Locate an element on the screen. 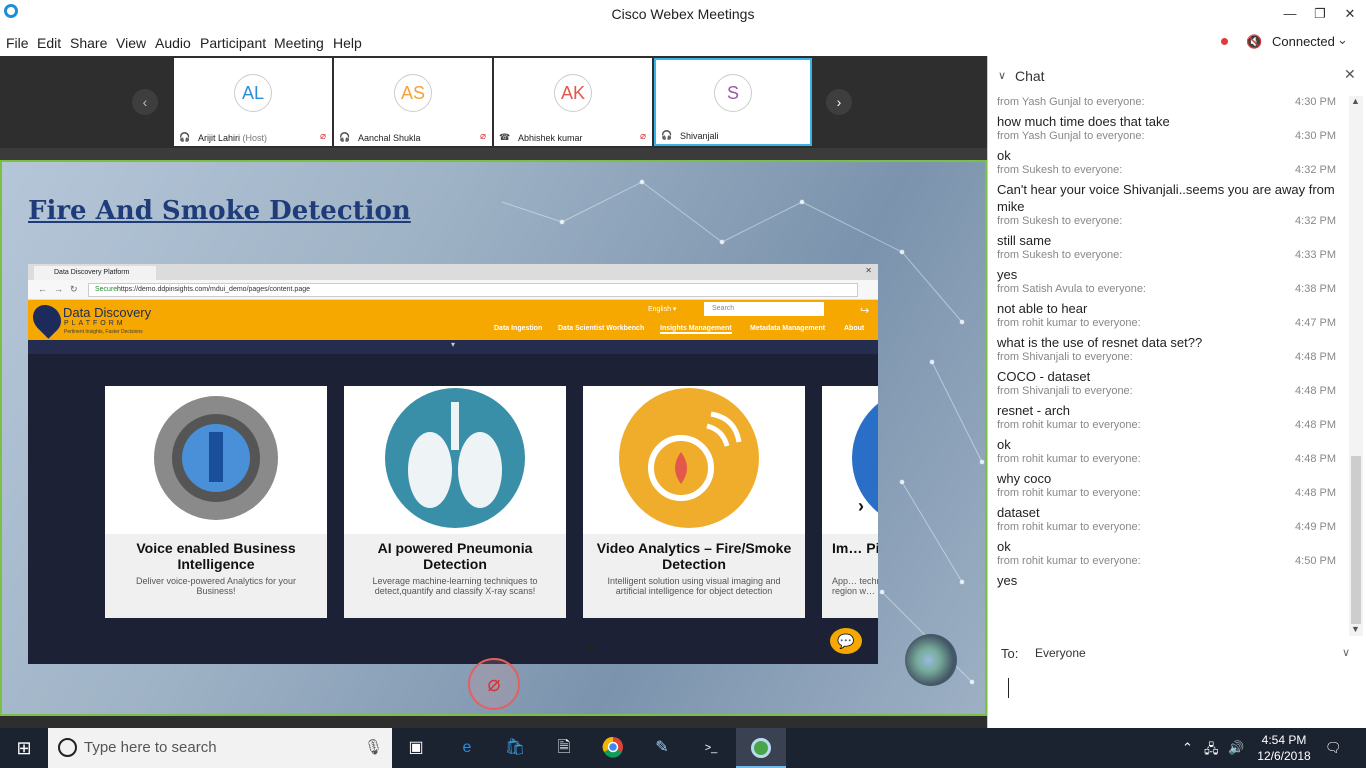 This screenshot has height=768, width=1366. webex-assistant-icon is located at coordinates (931, 660).